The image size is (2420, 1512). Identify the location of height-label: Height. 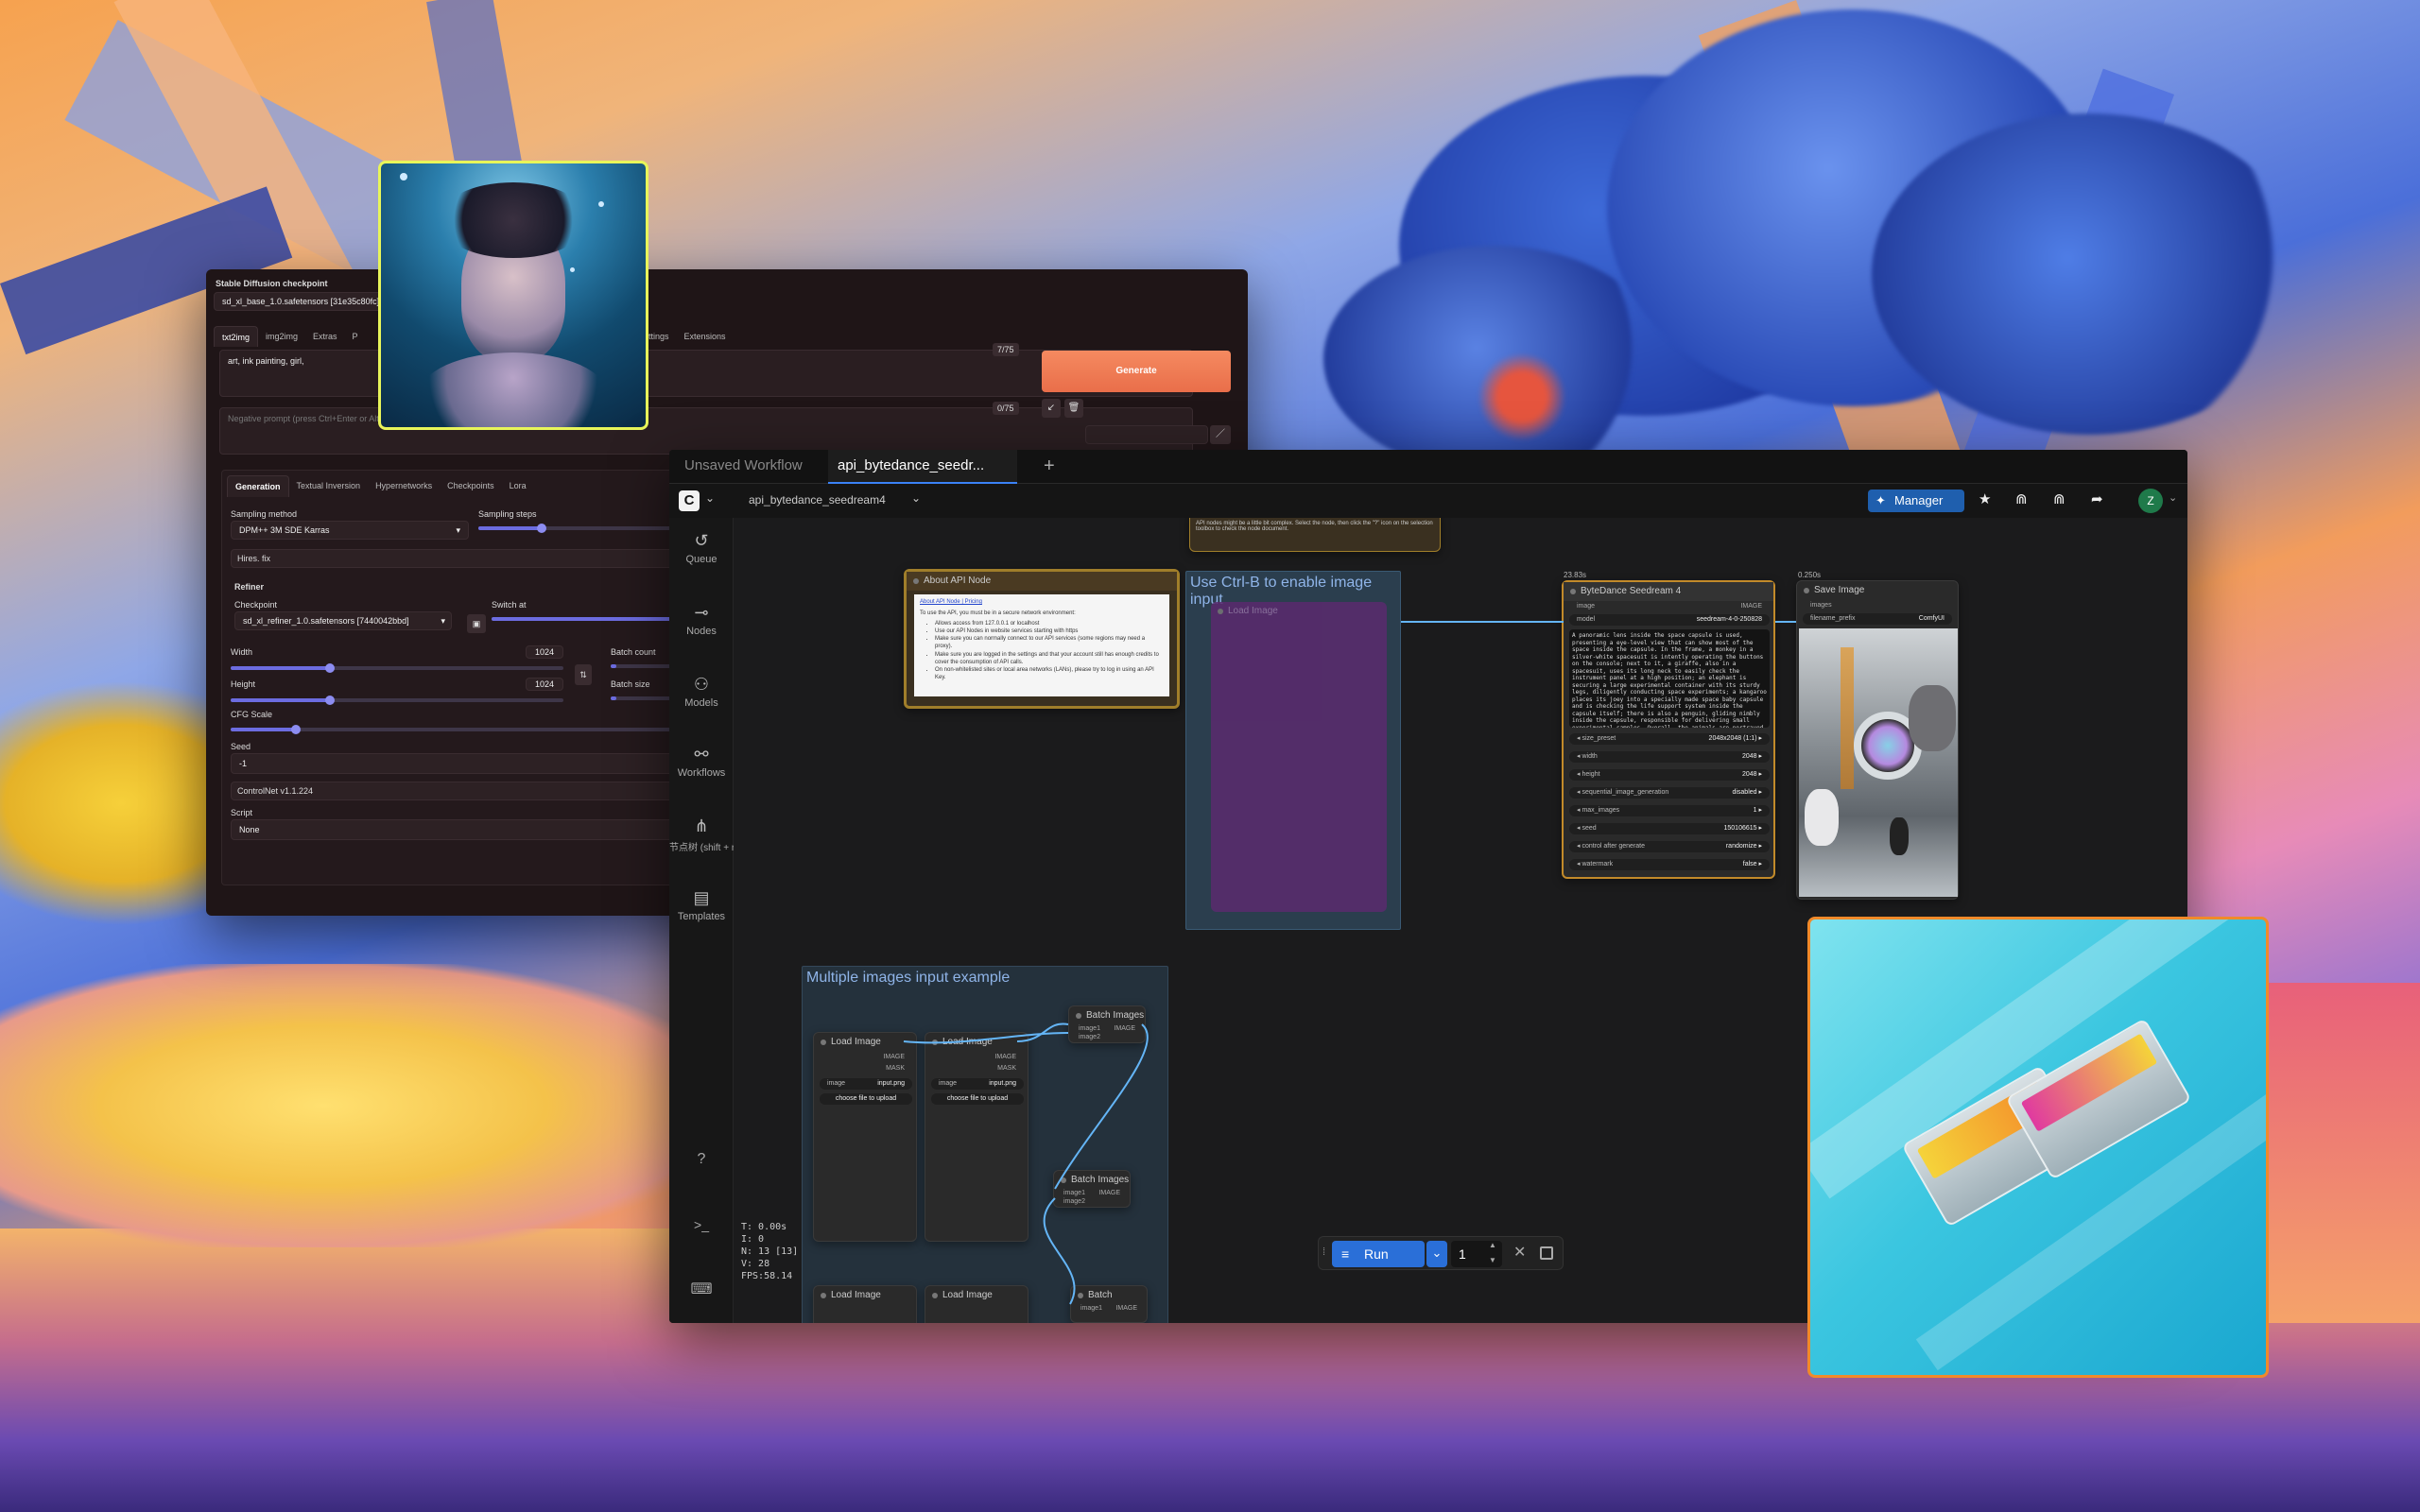
(243, 684).